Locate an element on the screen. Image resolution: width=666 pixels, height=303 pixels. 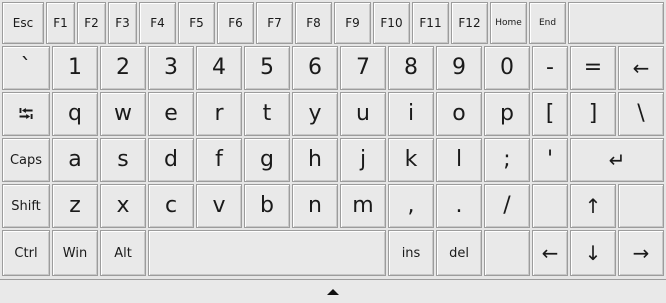
key-7: 7 is located at coordinates (363, 68).